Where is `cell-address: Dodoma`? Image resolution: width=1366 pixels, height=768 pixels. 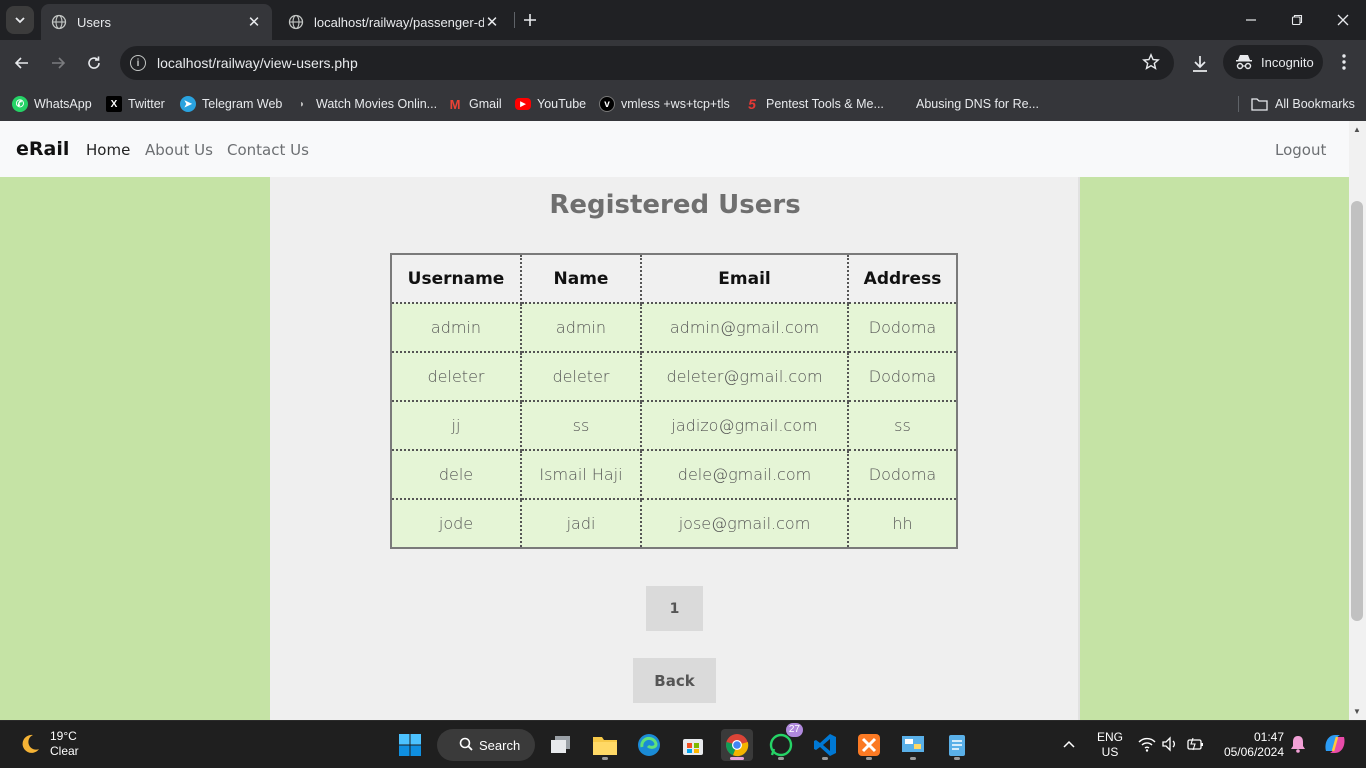
cell-address: Dodoma is located at coordinates (902, 376).